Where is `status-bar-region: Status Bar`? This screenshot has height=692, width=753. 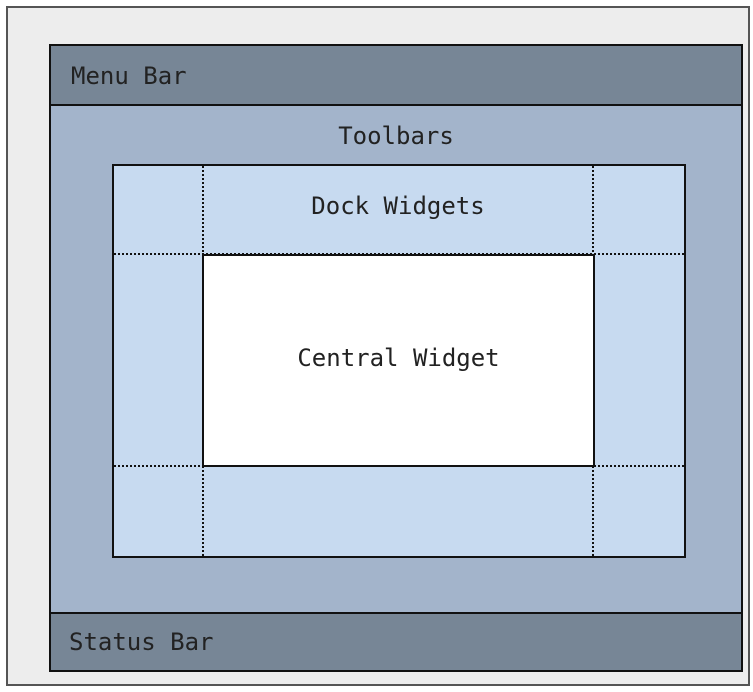
status-bar-region: Status Bar is located at coordinates (396, 641).